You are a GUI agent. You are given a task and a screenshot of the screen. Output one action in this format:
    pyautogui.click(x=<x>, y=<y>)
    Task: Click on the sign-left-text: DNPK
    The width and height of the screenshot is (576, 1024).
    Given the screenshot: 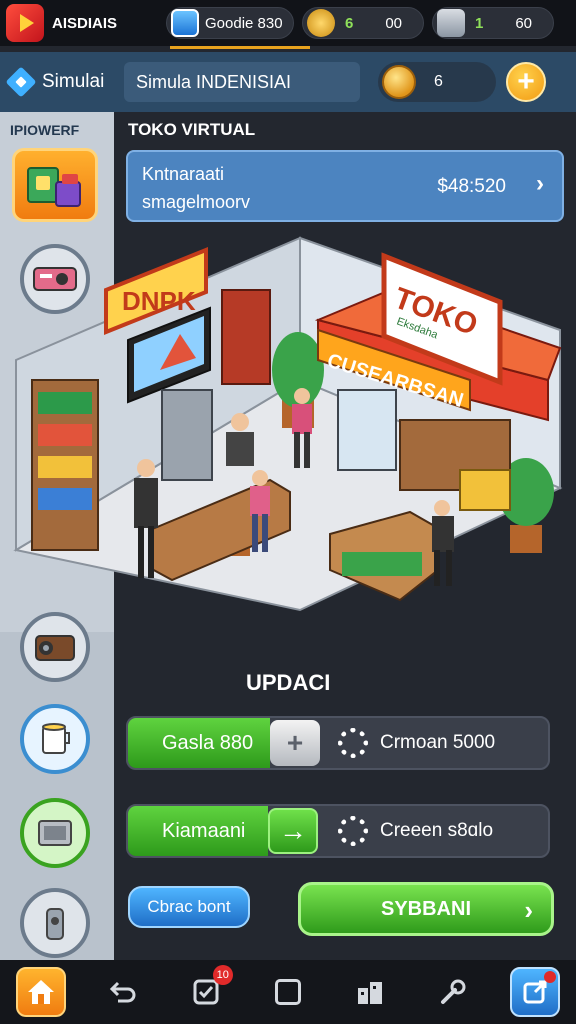 What is the action you would take?
    pyautogui.click(x=159, y=301)
    